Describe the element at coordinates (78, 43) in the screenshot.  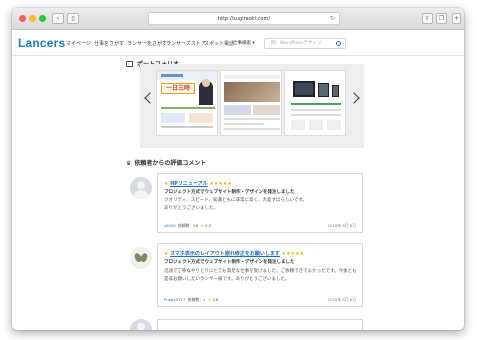
I see `nav-link-mypage: マイページ` at that location.